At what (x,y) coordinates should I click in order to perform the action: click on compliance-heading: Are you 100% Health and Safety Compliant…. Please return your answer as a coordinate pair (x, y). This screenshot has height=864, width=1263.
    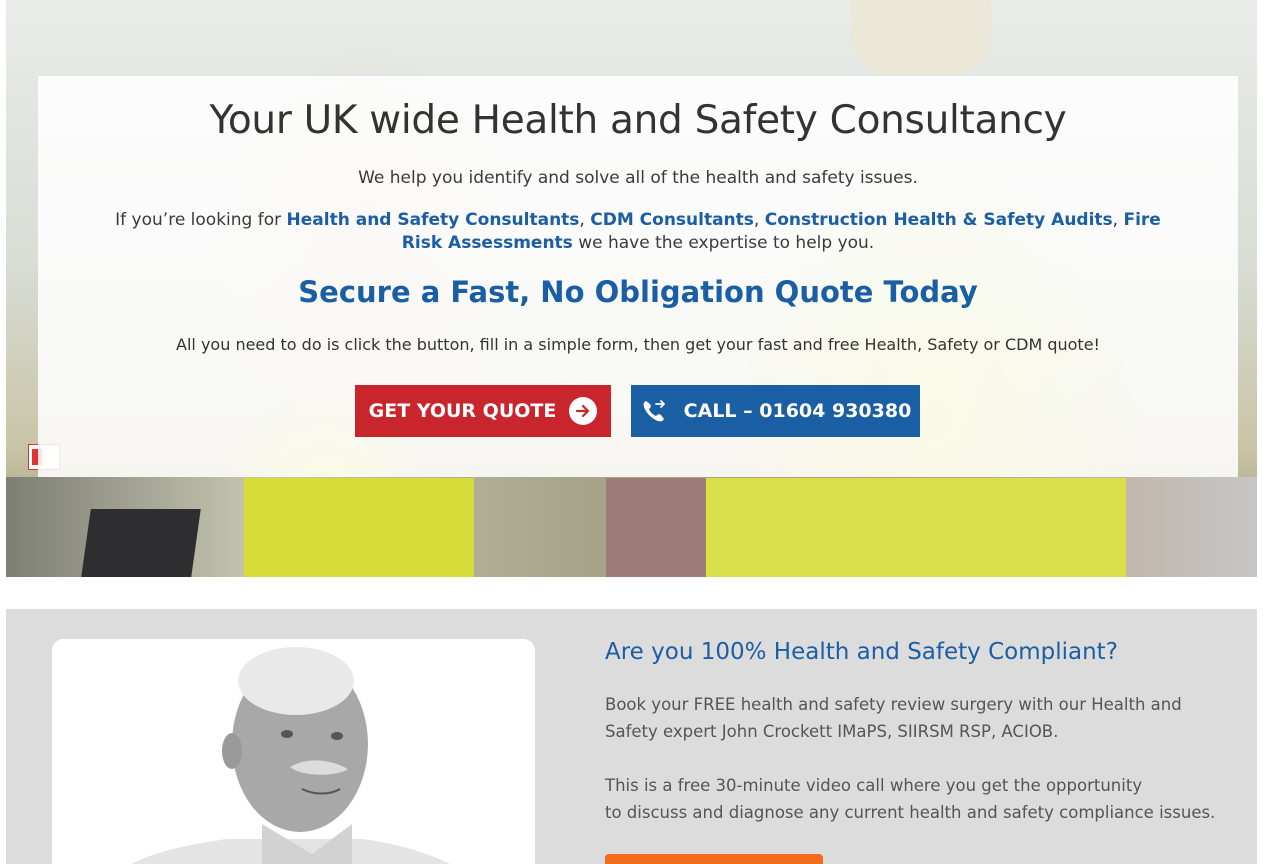
    Looking at the image, I should click on (861, 652).